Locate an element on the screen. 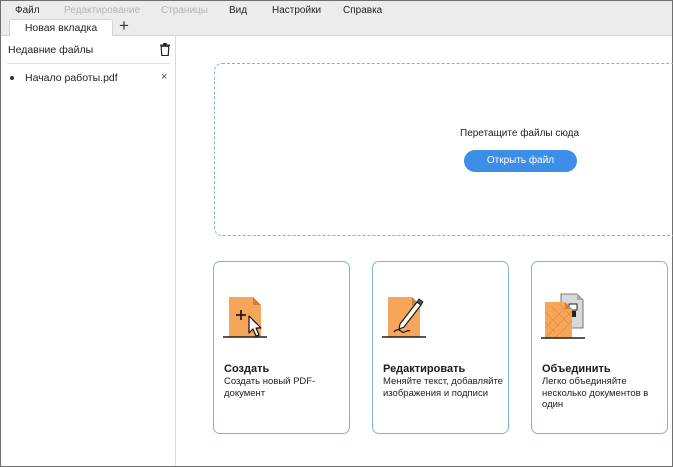 The image size is (673, 467). recent-file-name: Начало работы.pdf is located at coordinates (71, 78).